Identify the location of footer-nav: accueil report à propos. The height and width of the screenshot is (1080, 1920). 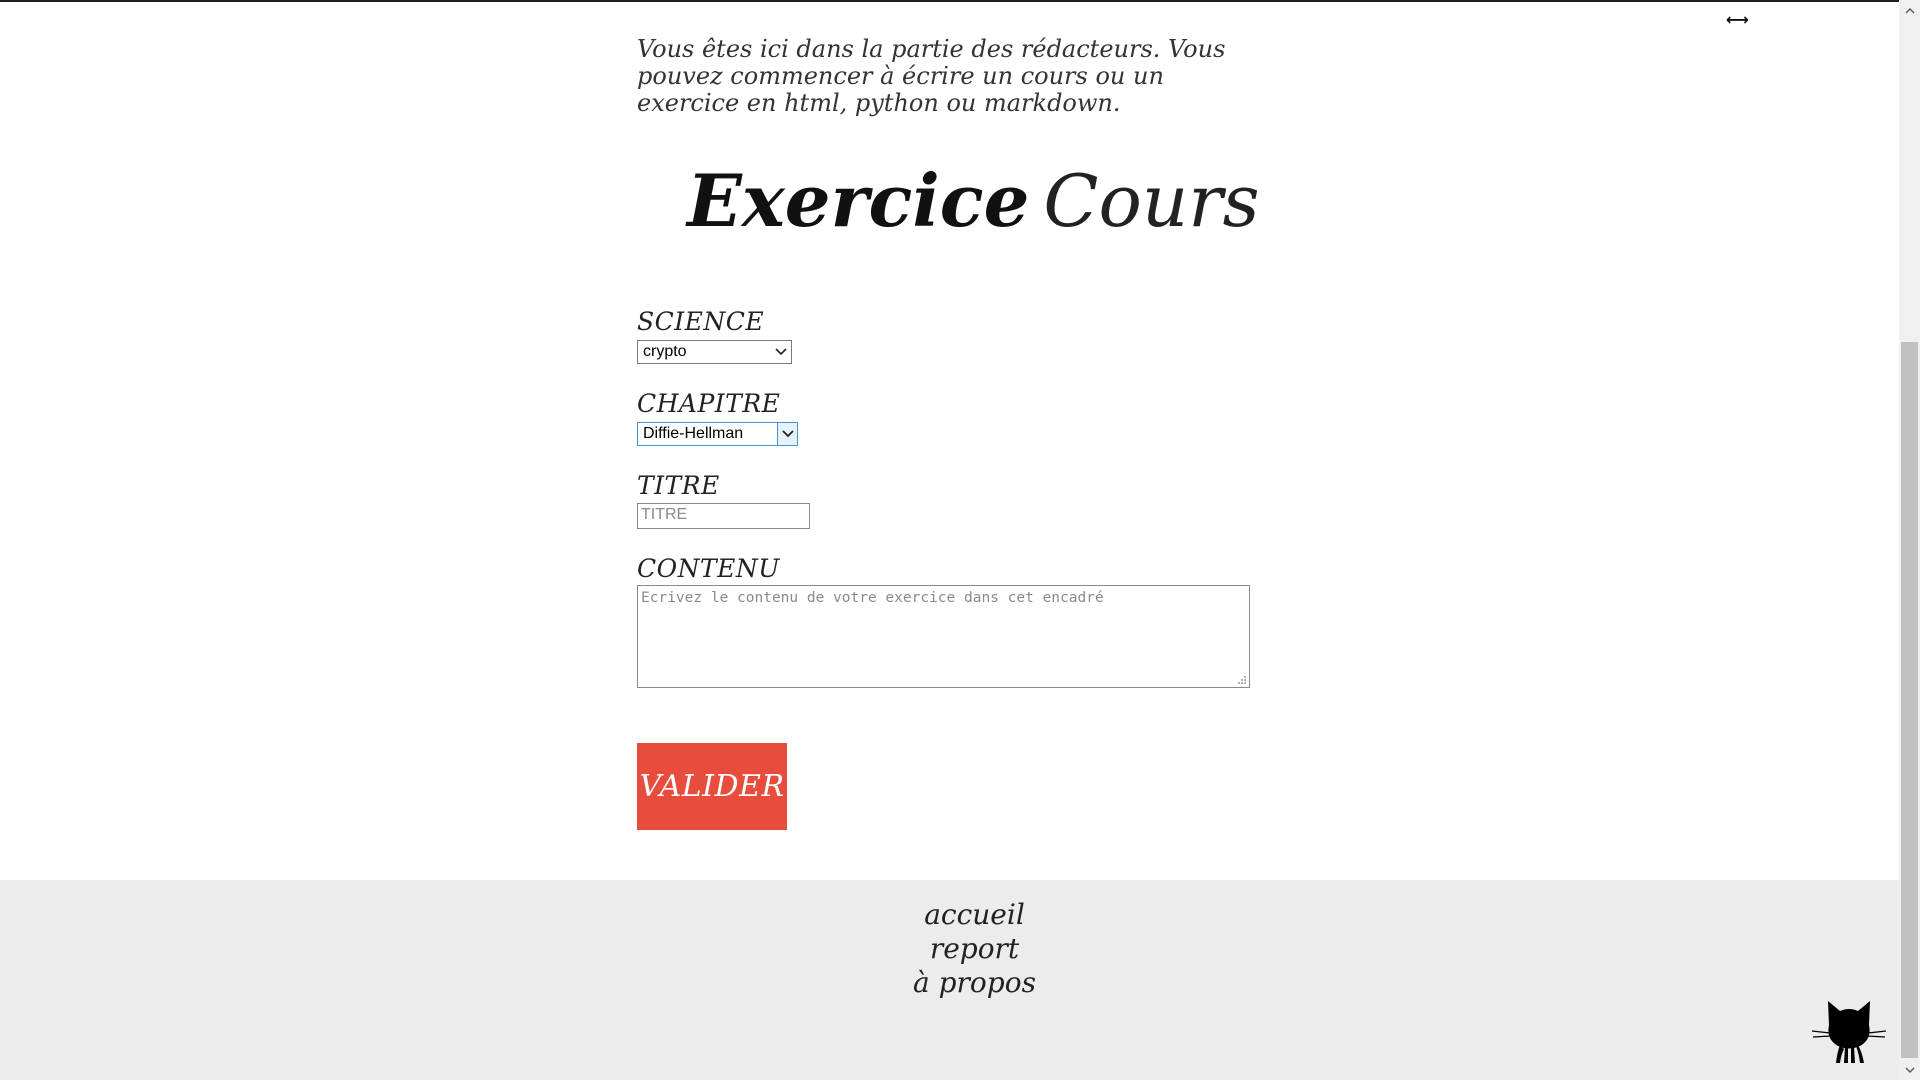
(960, 949).